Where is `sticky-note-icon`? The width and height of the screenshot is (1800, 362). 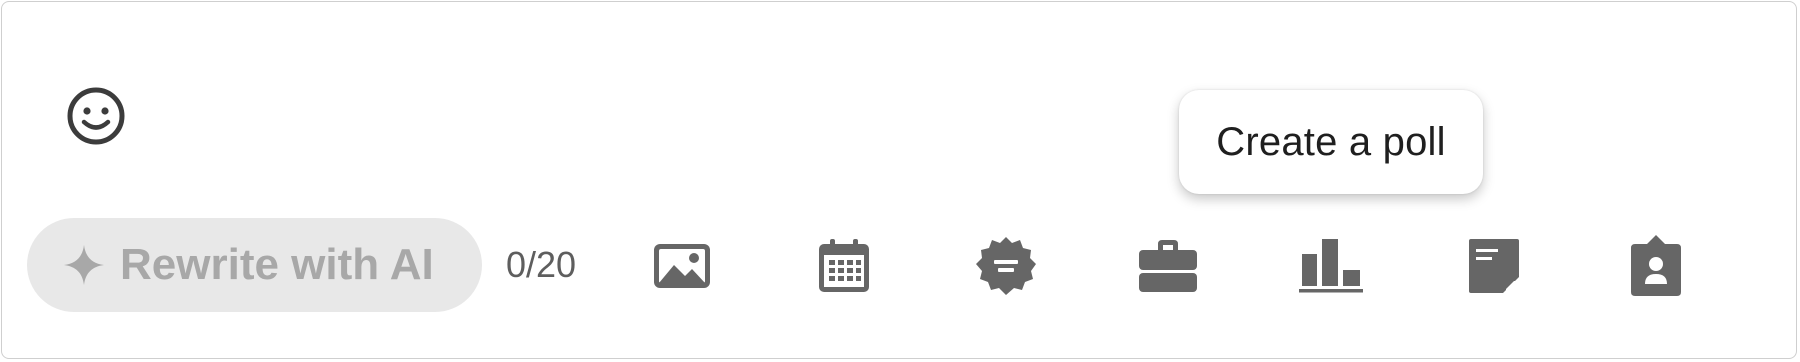 sticky-note-icon is located at coordinates (1494, 266).